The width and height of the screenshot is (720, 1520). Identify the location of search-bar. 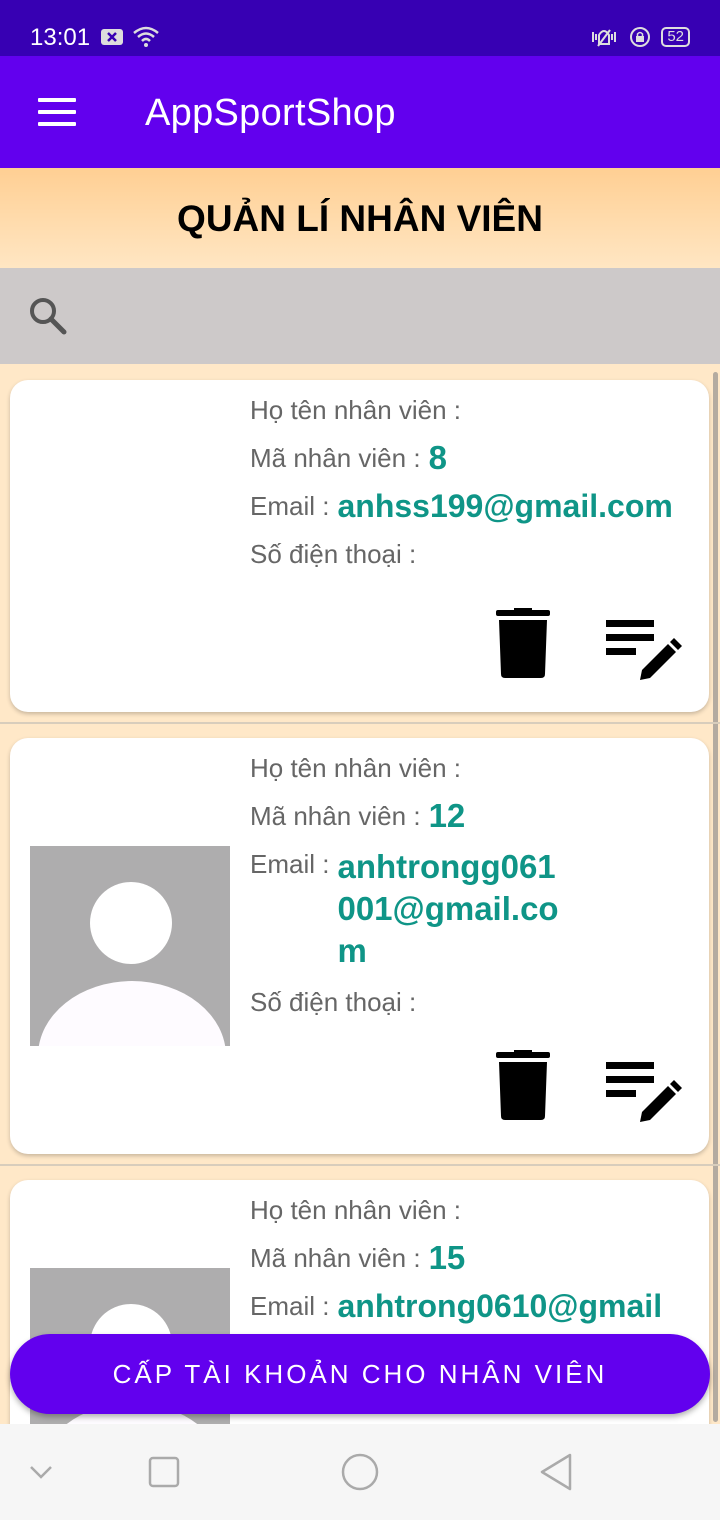
(360, 316).